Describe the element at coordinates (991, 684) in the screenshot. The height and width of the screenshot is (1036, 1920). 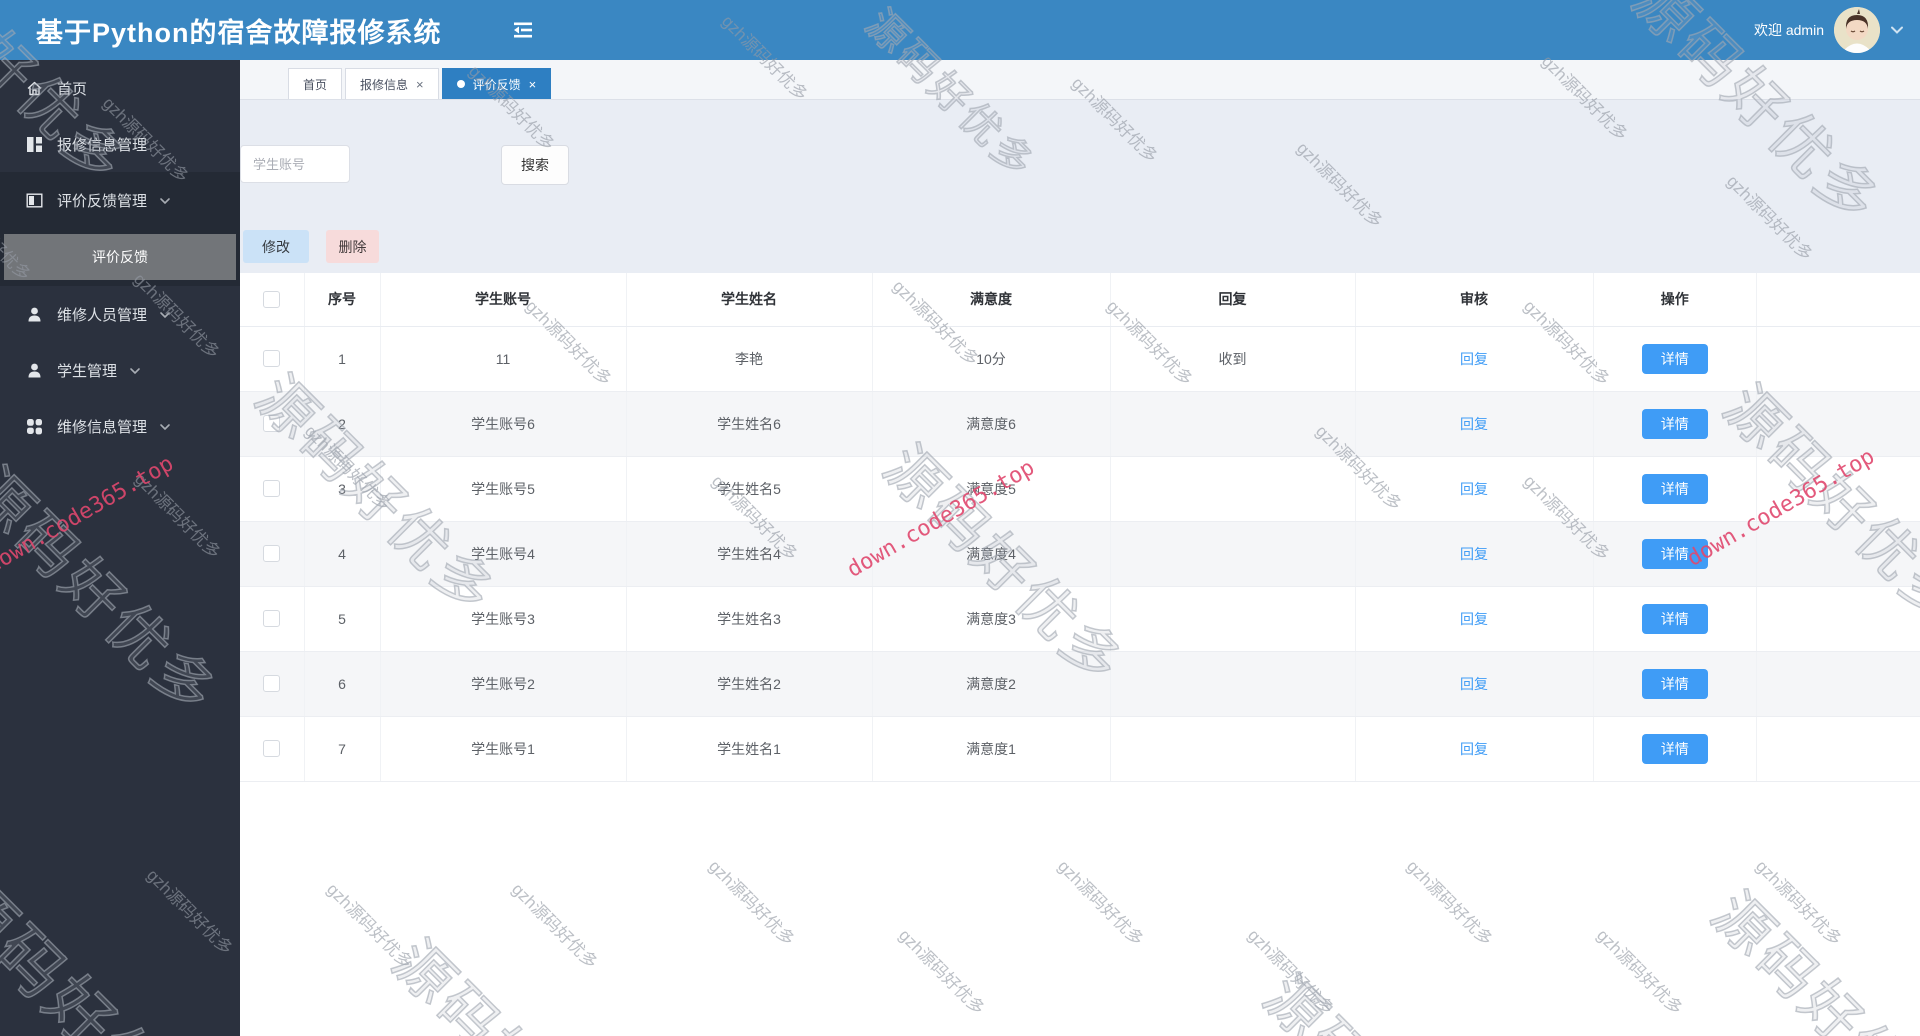
I see `cell-satisfaction: 满意度2` at that location.